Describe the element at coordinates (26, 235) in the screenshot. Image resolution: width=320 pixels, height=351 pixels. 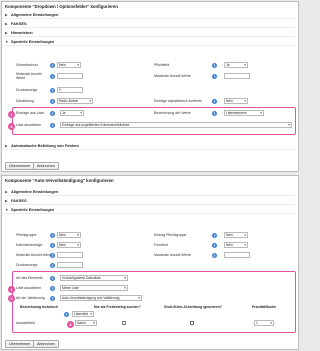
I see `pflichtgruppe-label: Pflichtgruppe` at that location.